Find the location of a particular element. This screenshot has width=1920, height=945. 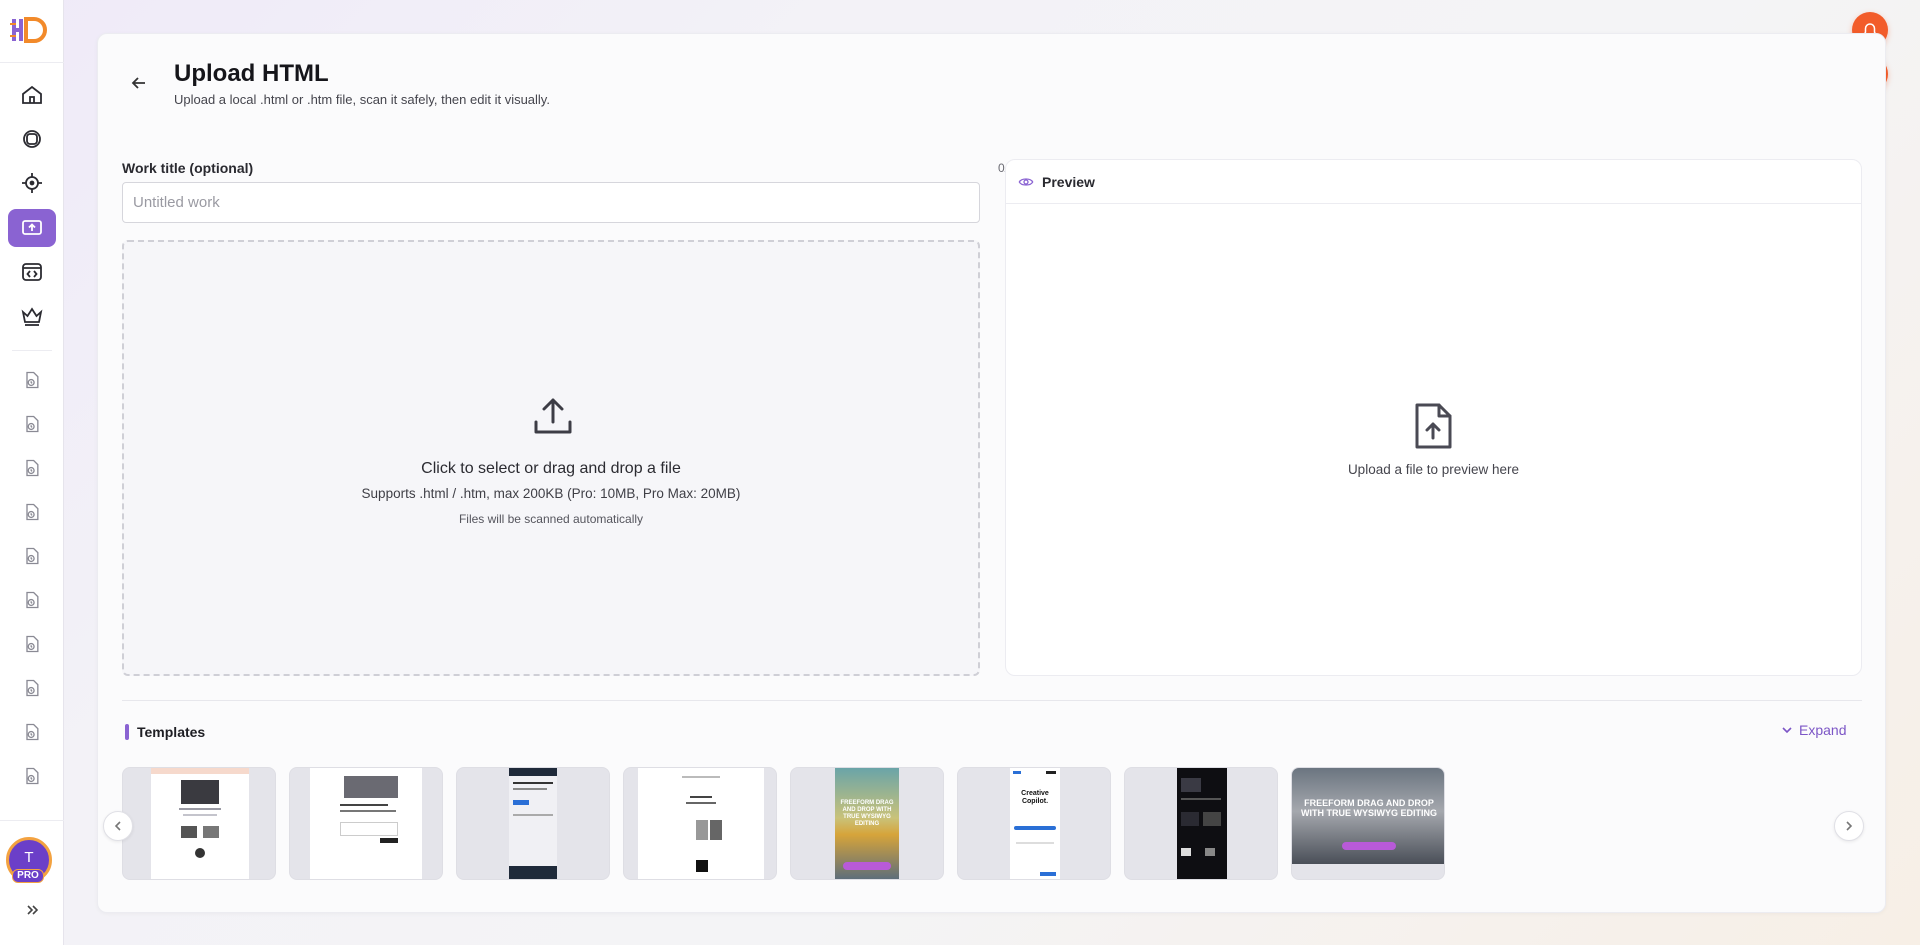

template-thumbnail: Creative Copilot. is located at coordinates (1035, 823).